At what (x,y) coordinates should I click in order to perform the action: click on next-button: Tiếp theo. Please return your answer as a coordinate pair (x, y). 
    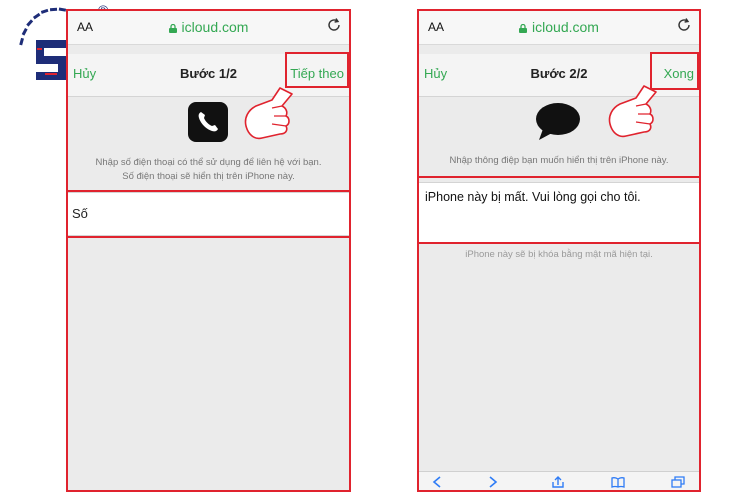
    Looking at the image, I should click on (317, 73).